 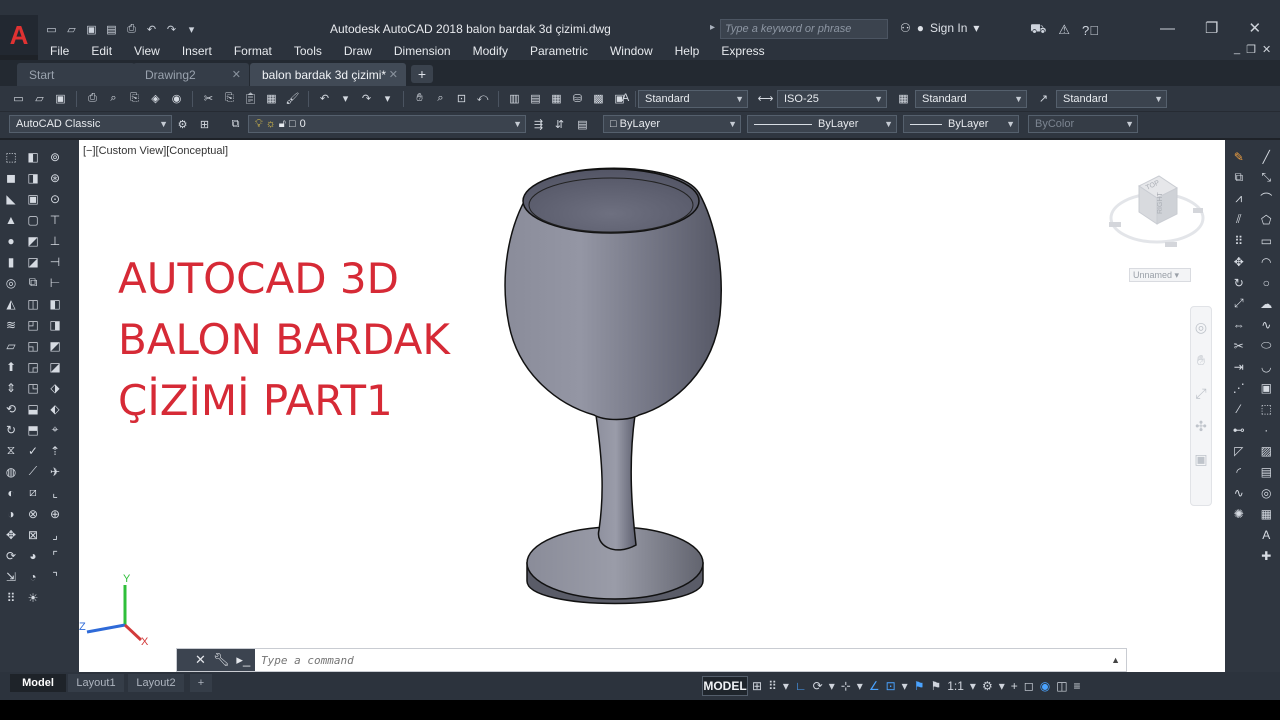 I want to click on extend-icon: ⇥, so click(x=1239, y=366).